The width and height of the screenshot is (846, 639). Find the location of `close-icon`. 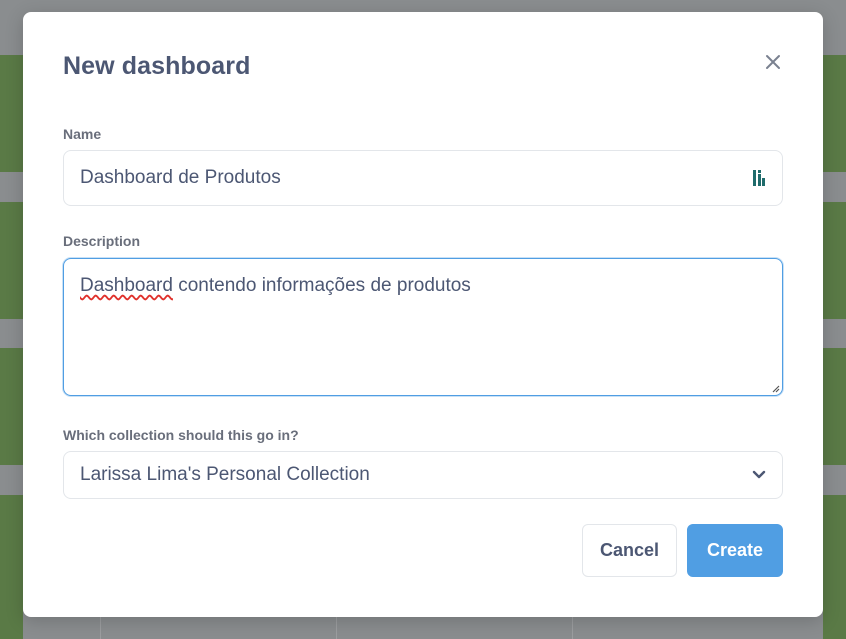

close-icon is located at coordinates (773, 62).